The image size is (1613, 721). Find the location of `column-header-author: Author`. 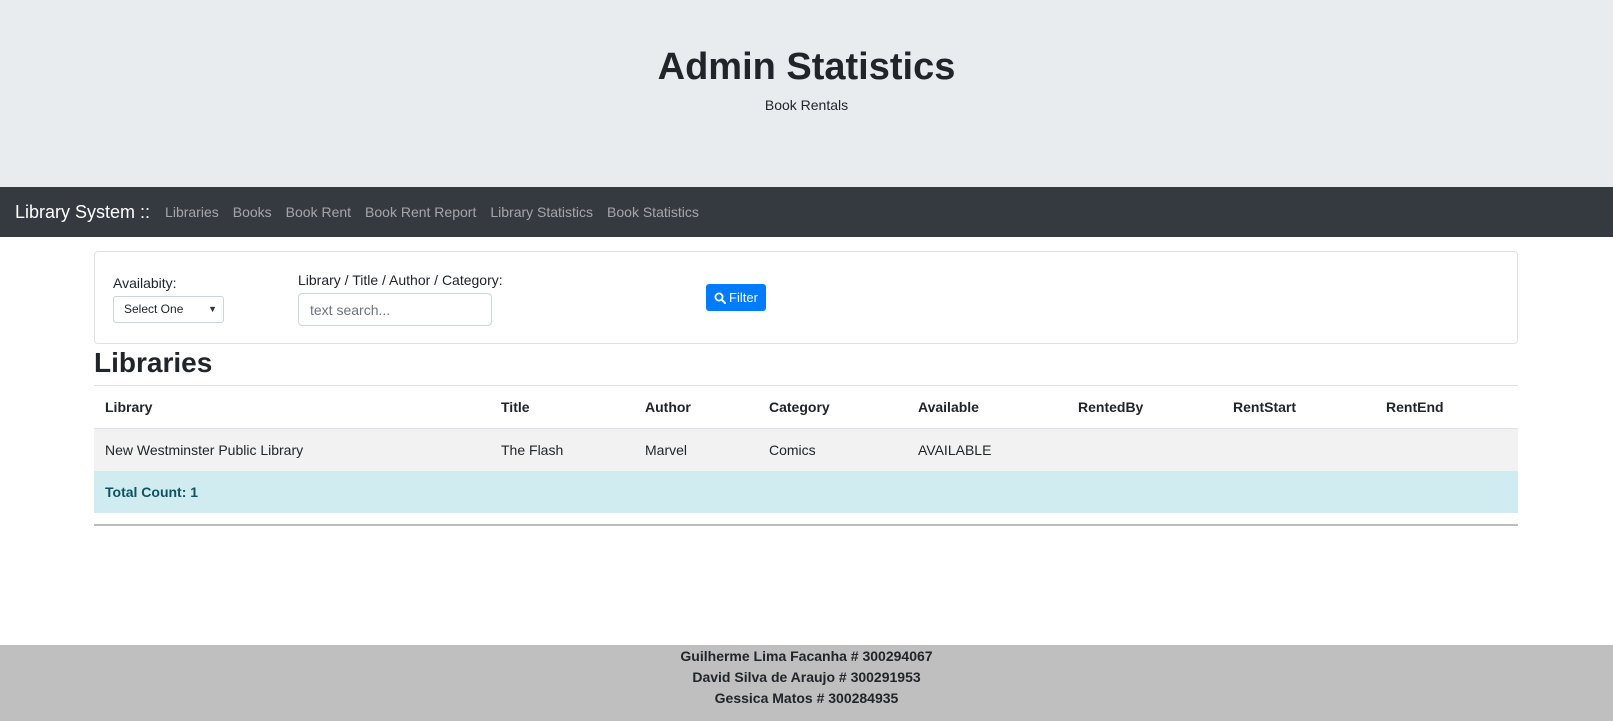

column-header-author: Author is located at coordinates (696, 407).